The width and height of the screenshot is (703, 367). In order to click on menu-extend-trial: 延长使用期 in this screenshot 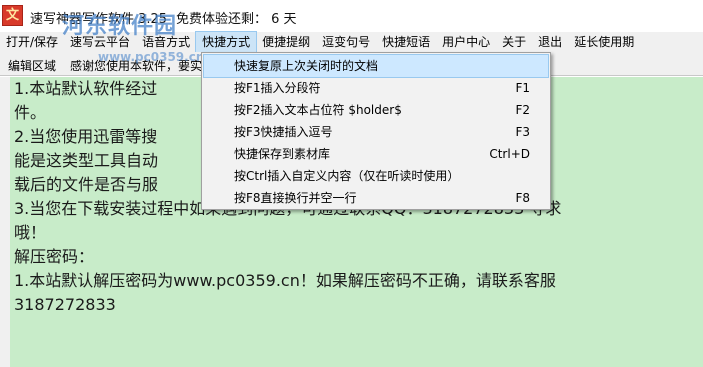, I will do `click(604, 42)`.